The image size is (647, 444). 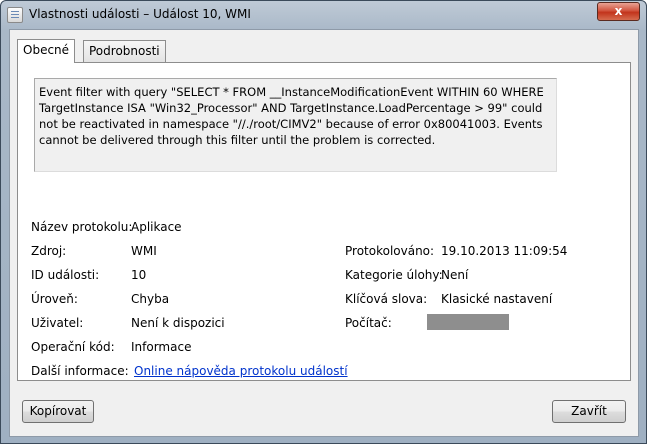 I want to click on level-value: Chyba, so click(x=150, y=299).